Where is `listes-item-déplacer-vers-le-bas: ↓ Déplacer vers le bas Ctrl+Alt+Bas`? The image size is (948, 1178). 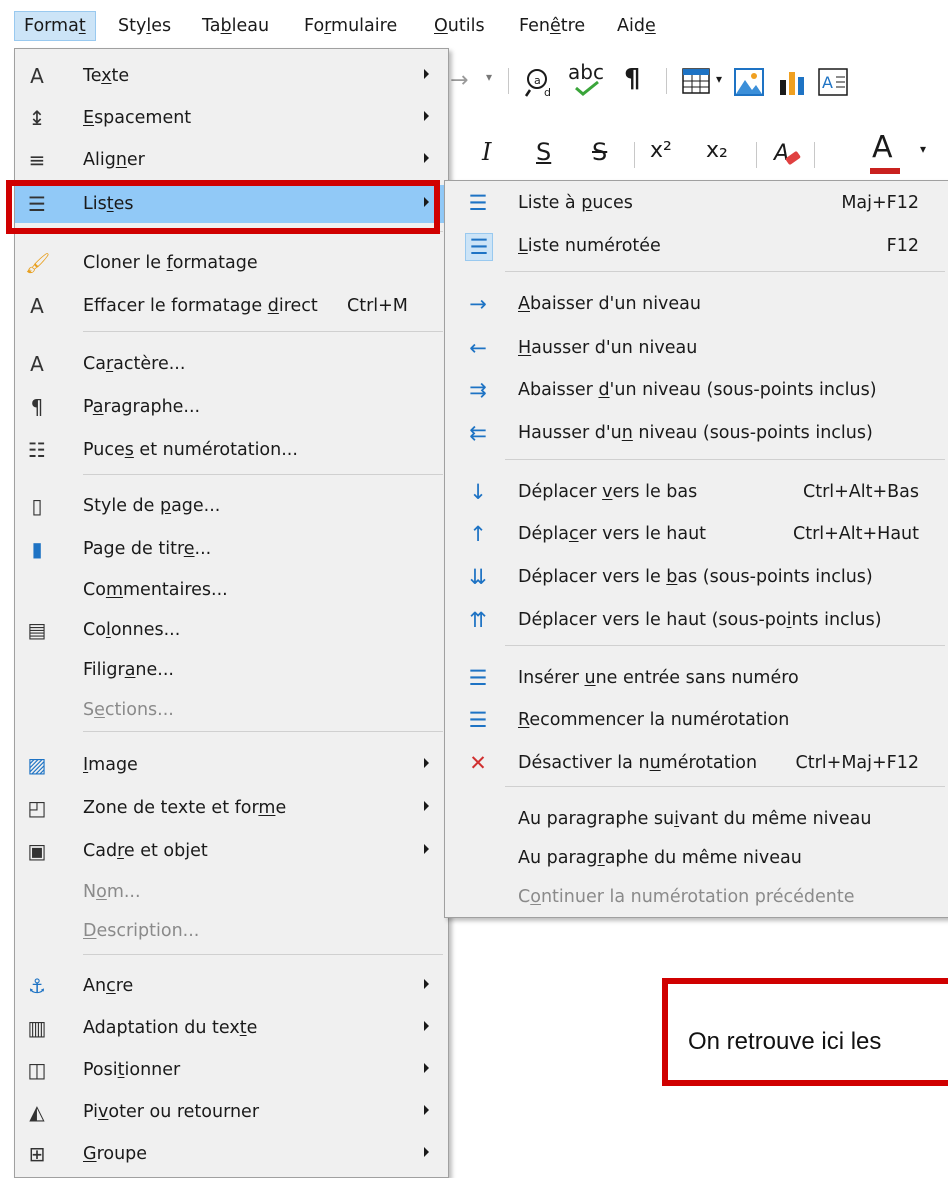 listes-item-déplacer-vers-le-bas: ↓ Déplacer vers le bas Ctrl+Alt+Bas is located at coordinates (696, 492).